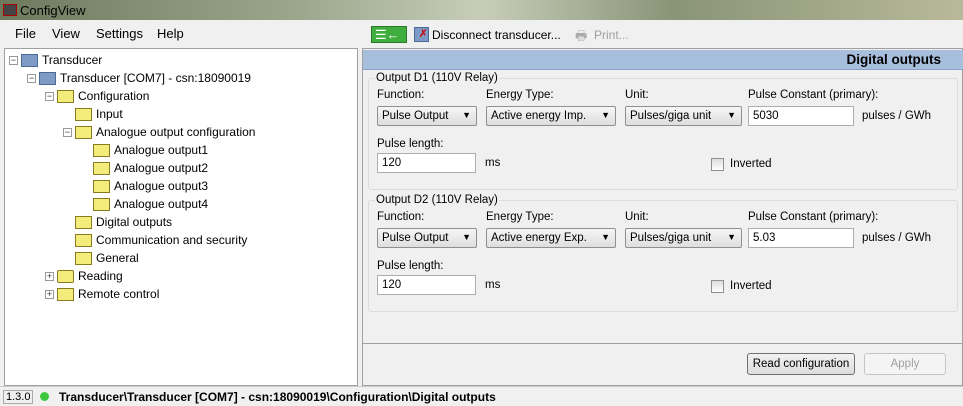 This screenshot has height=406, width=963. I want to click on pulse-constant-unit: pulses / GWh, so click(897, 116).